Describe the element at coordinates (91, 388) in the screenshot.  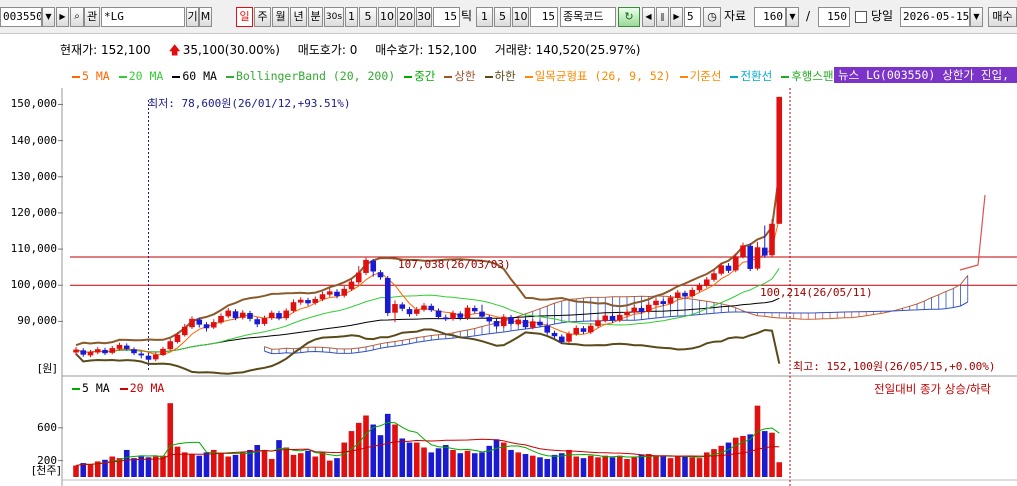
I see `volume-legend-item: 5 MA` at that location.